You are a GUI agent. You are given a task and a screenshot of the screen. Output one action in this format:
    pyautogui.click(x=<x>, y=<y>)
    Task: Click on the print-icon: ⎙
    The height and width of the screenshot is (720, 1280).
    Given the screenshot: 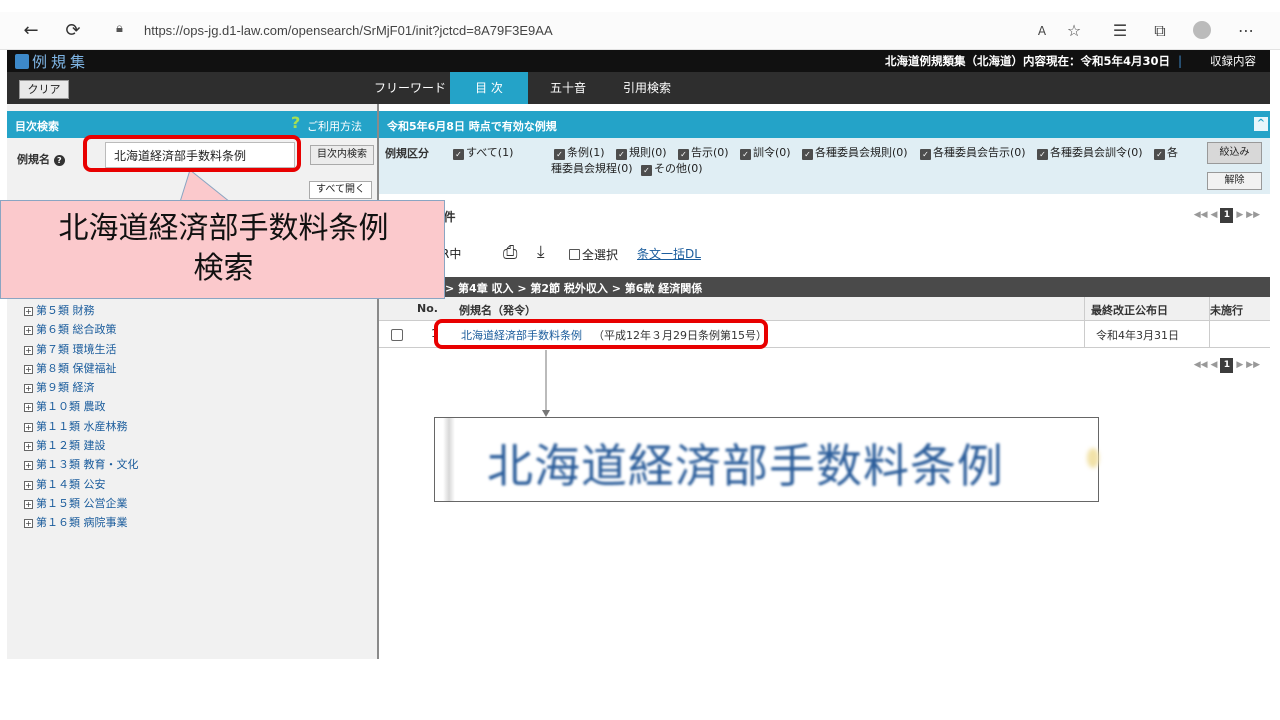 What is the action you would take?
    pyautogui.click(x=510, y=252)
    